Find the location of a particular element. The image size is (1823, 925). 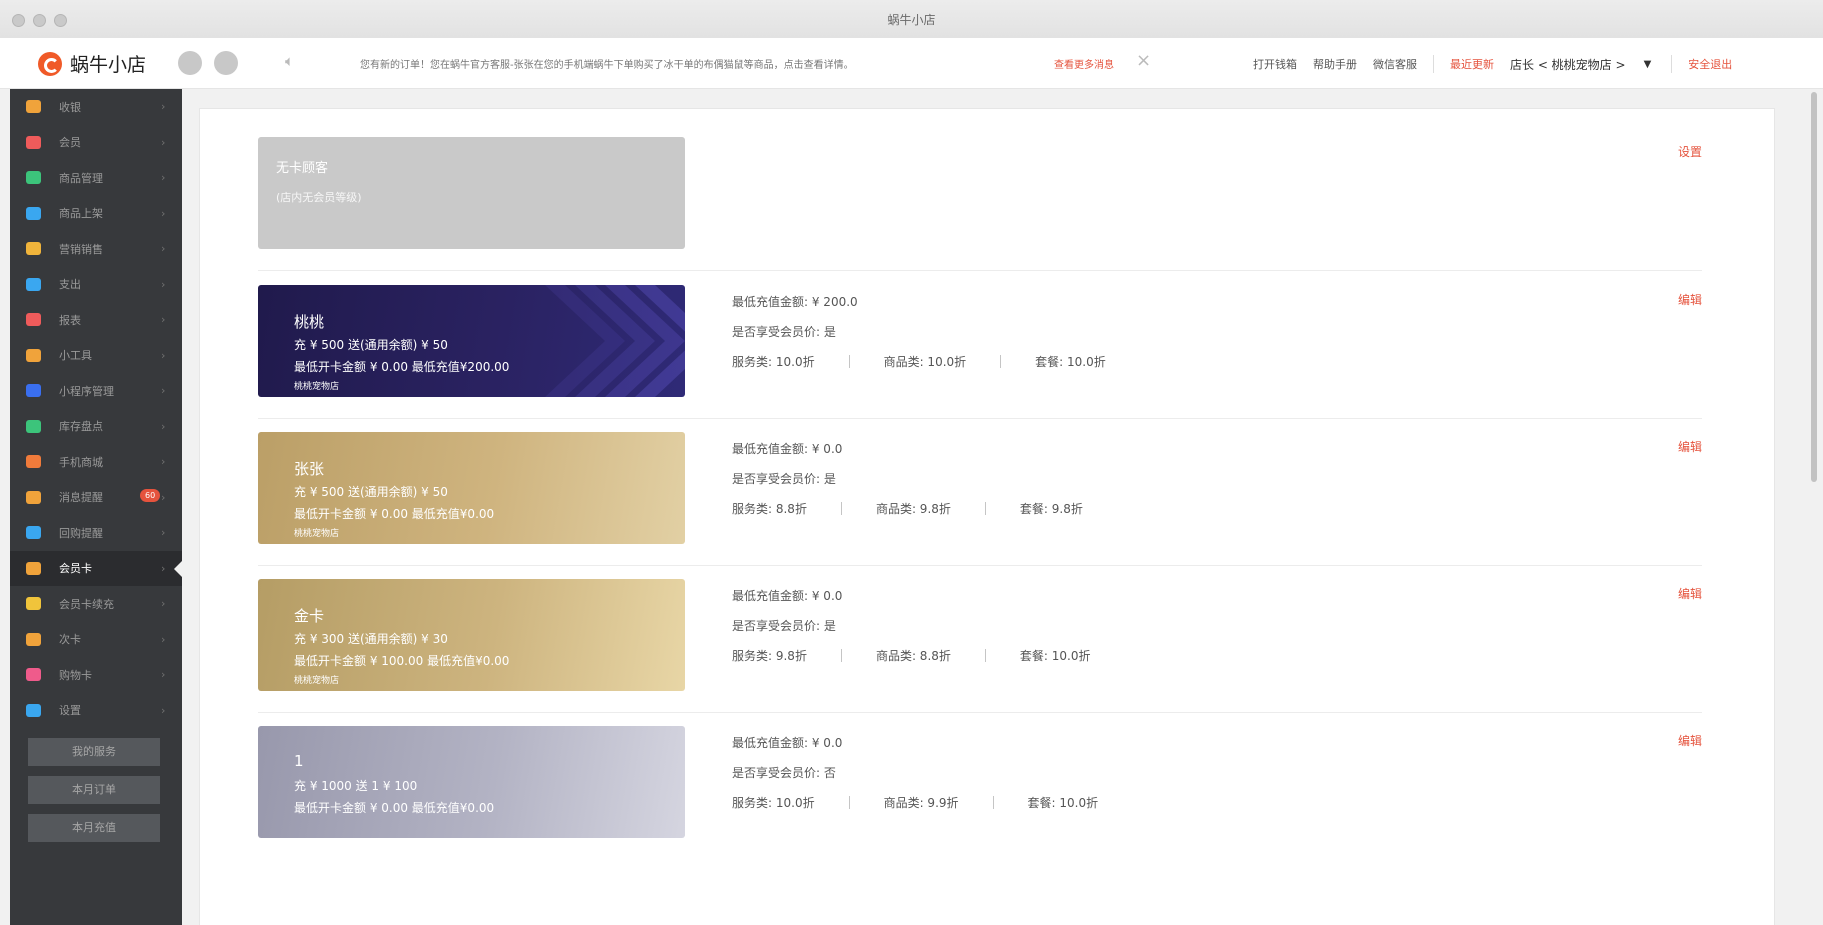

sidebar-item-label: 设置 is located at coordinates (70, 711).